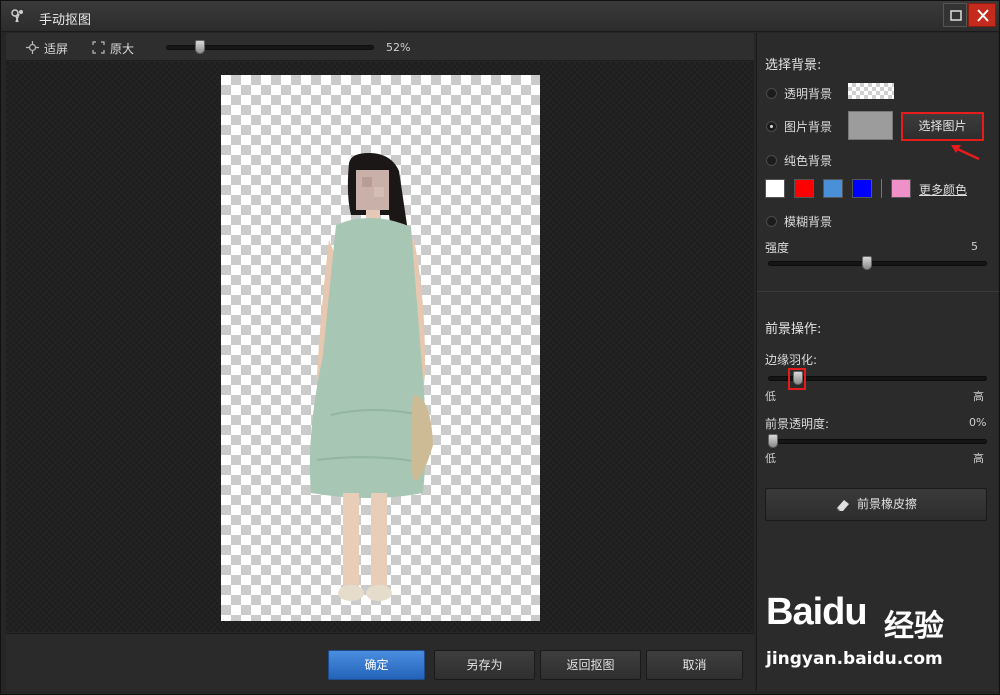 The image size is (1000, 695). Describe the element at coordinates (886, 504) in the screenshot. I see `eraser-label: 前景橡皮擦` at that location.